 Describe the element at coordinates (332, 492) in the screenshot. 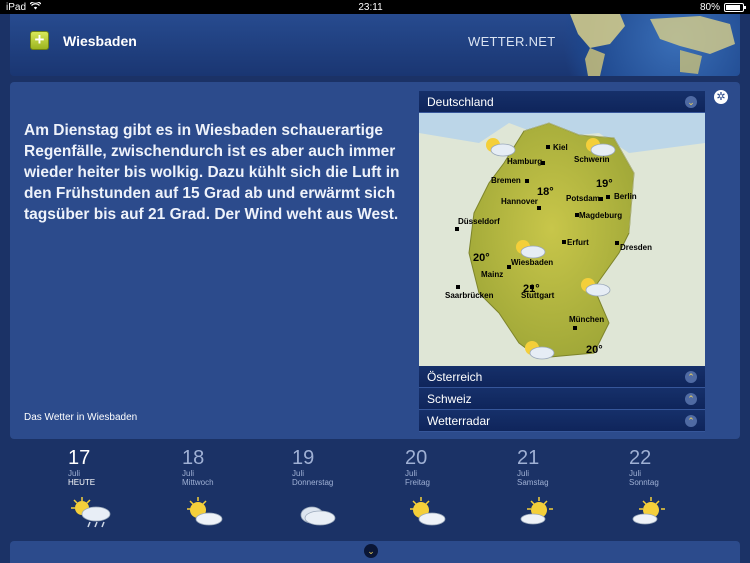

I see `day-item-donnerstag: 19 Juli Donnerstag` at that location.